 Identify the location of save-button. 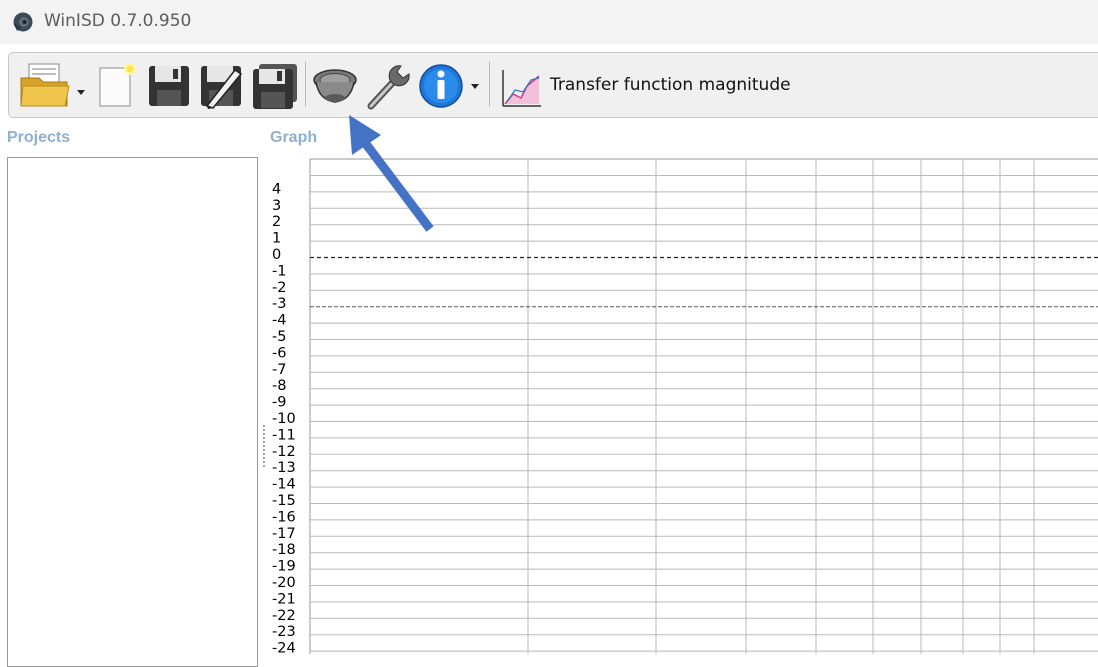
(169, 86).